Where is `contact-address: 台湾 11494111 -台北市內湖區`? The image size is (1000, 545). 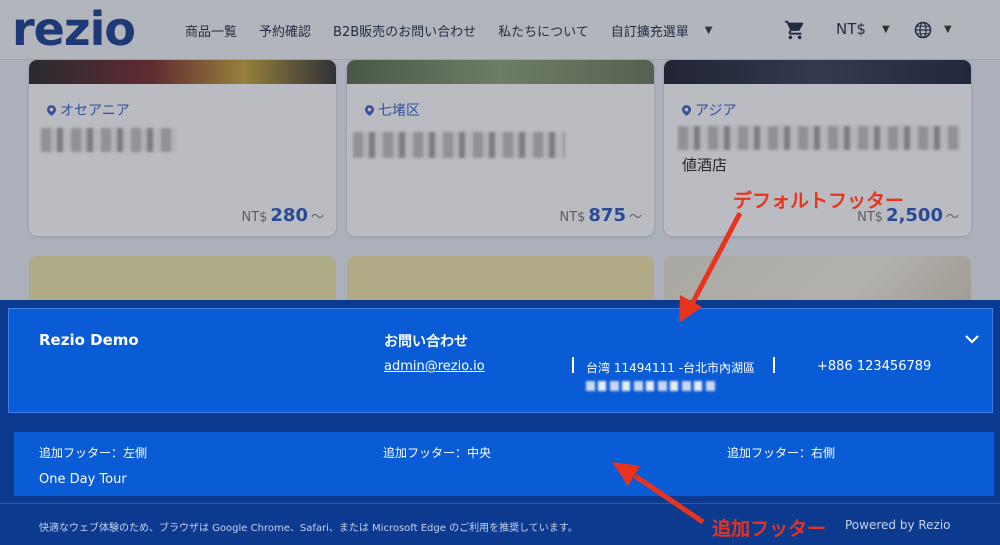 contact-address: 台湾 11494111 -台北市內湖區 is located at coordinates (671, 368).